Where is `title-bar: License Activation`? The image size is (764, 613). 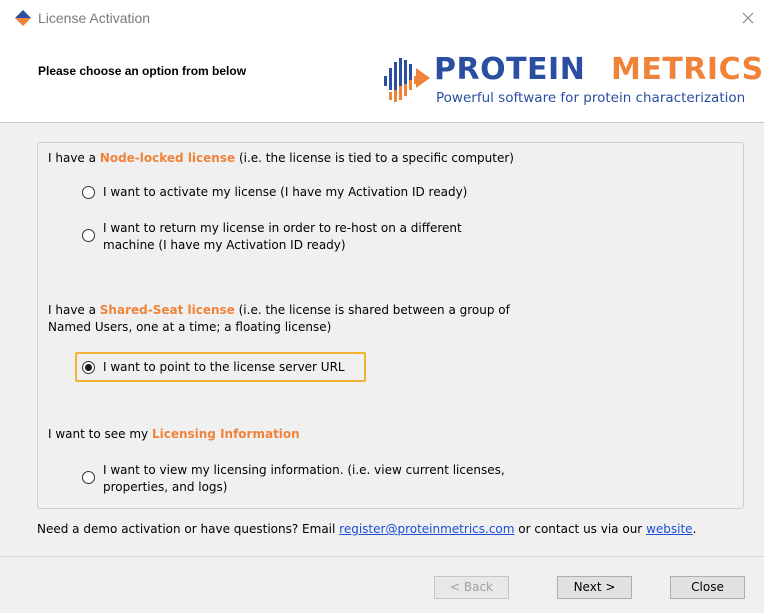
title-bar: License Activation is located at coordinates (382, 18).